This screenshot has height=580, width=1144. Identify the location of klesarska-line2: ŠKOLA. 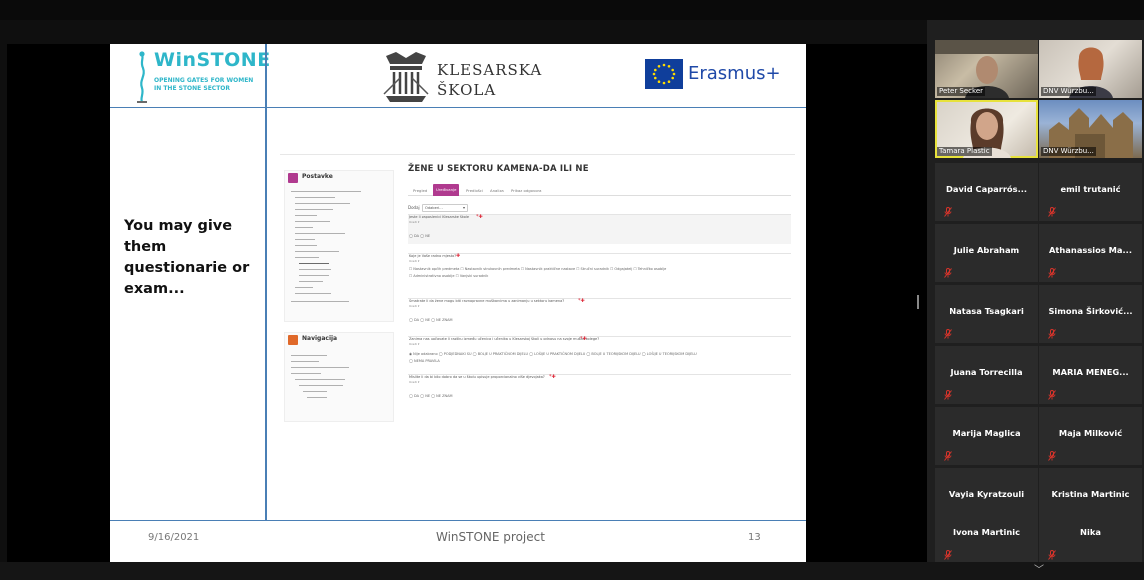
(467, 90).